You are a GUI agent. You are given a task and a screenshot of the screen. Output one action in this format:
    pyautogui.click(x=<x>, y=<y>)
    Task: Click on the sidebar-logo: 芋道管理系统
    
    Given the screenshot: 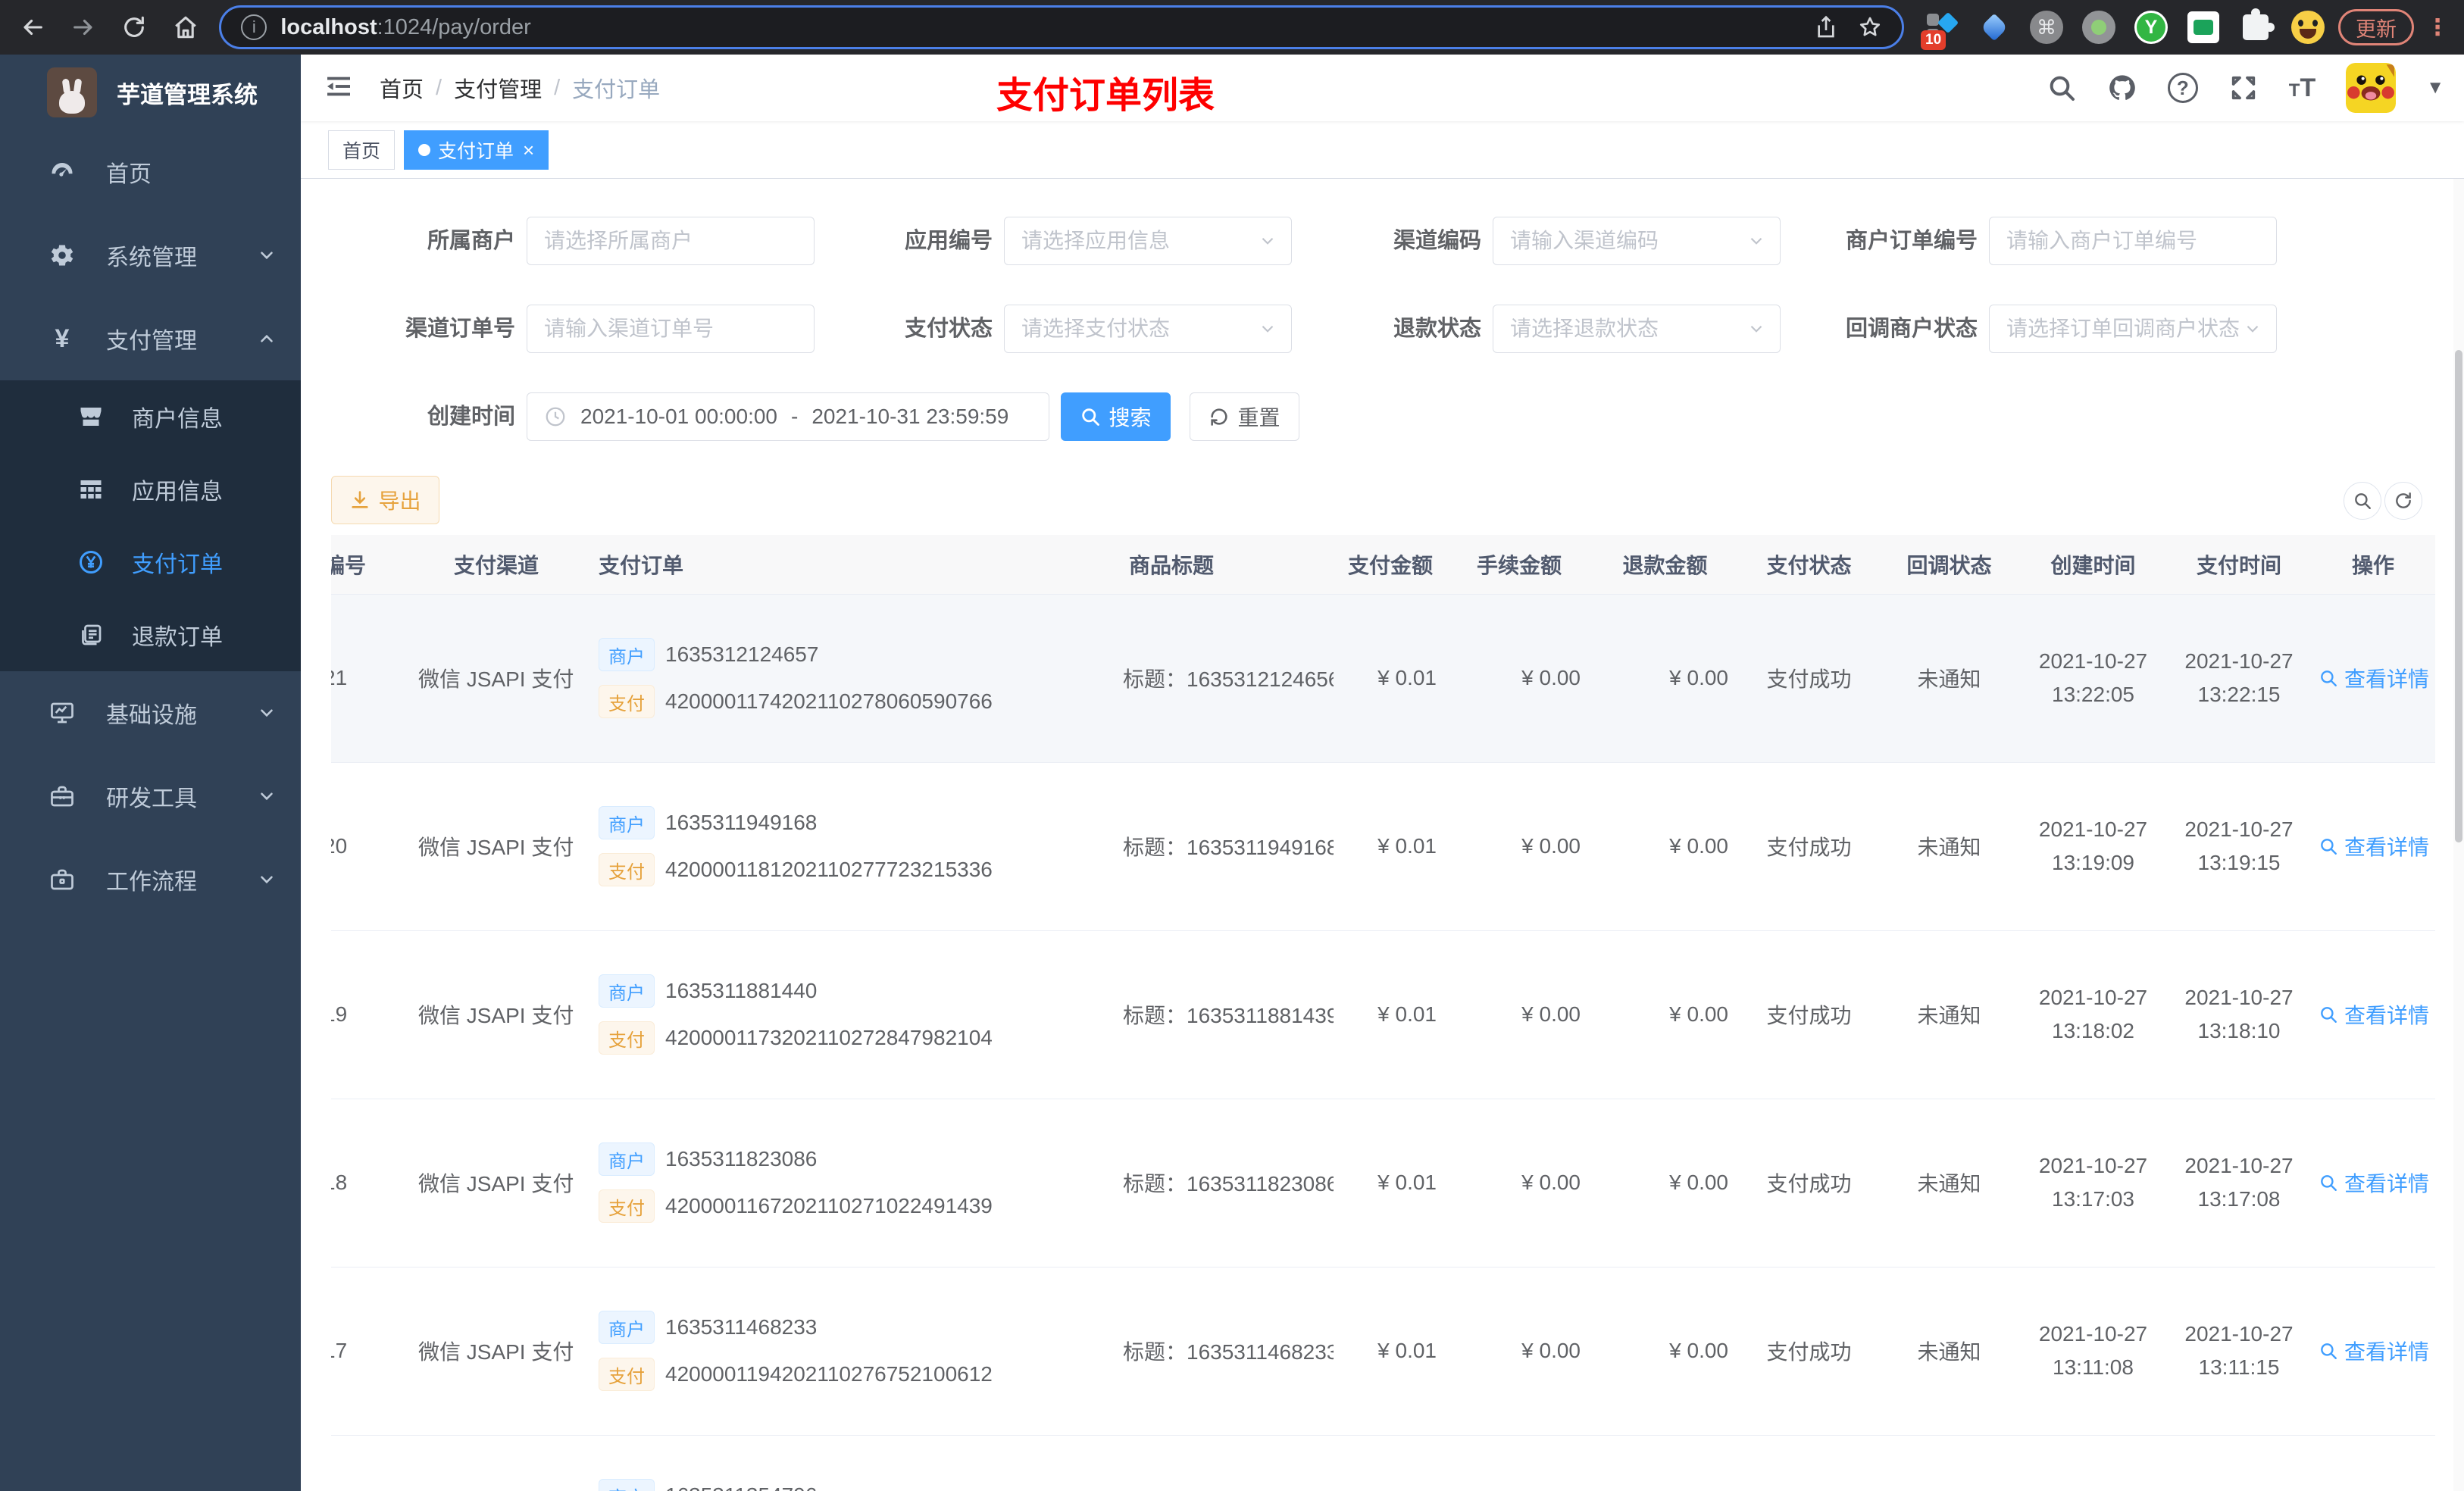 What is the action you would take?
    pyautogui.click(x=150, y=92)
    